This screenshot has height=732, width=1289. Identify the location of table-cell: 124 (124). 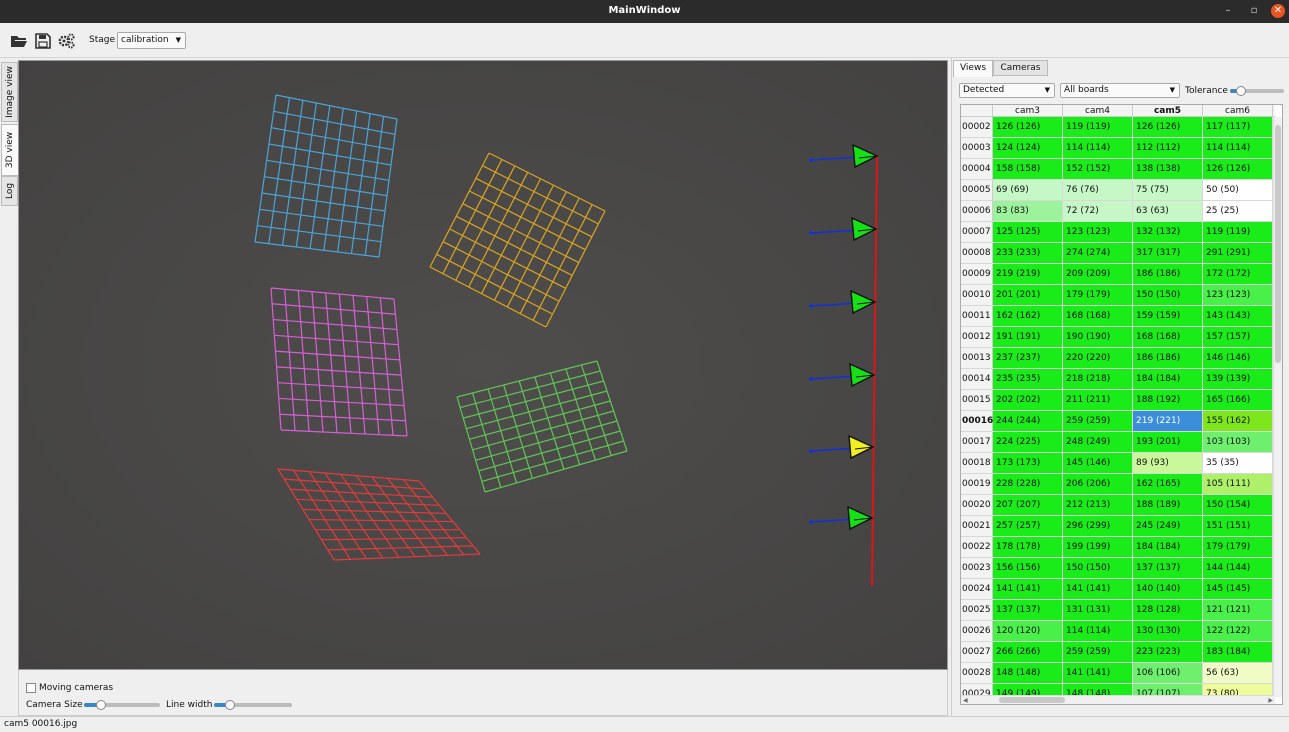
(1028, 148).